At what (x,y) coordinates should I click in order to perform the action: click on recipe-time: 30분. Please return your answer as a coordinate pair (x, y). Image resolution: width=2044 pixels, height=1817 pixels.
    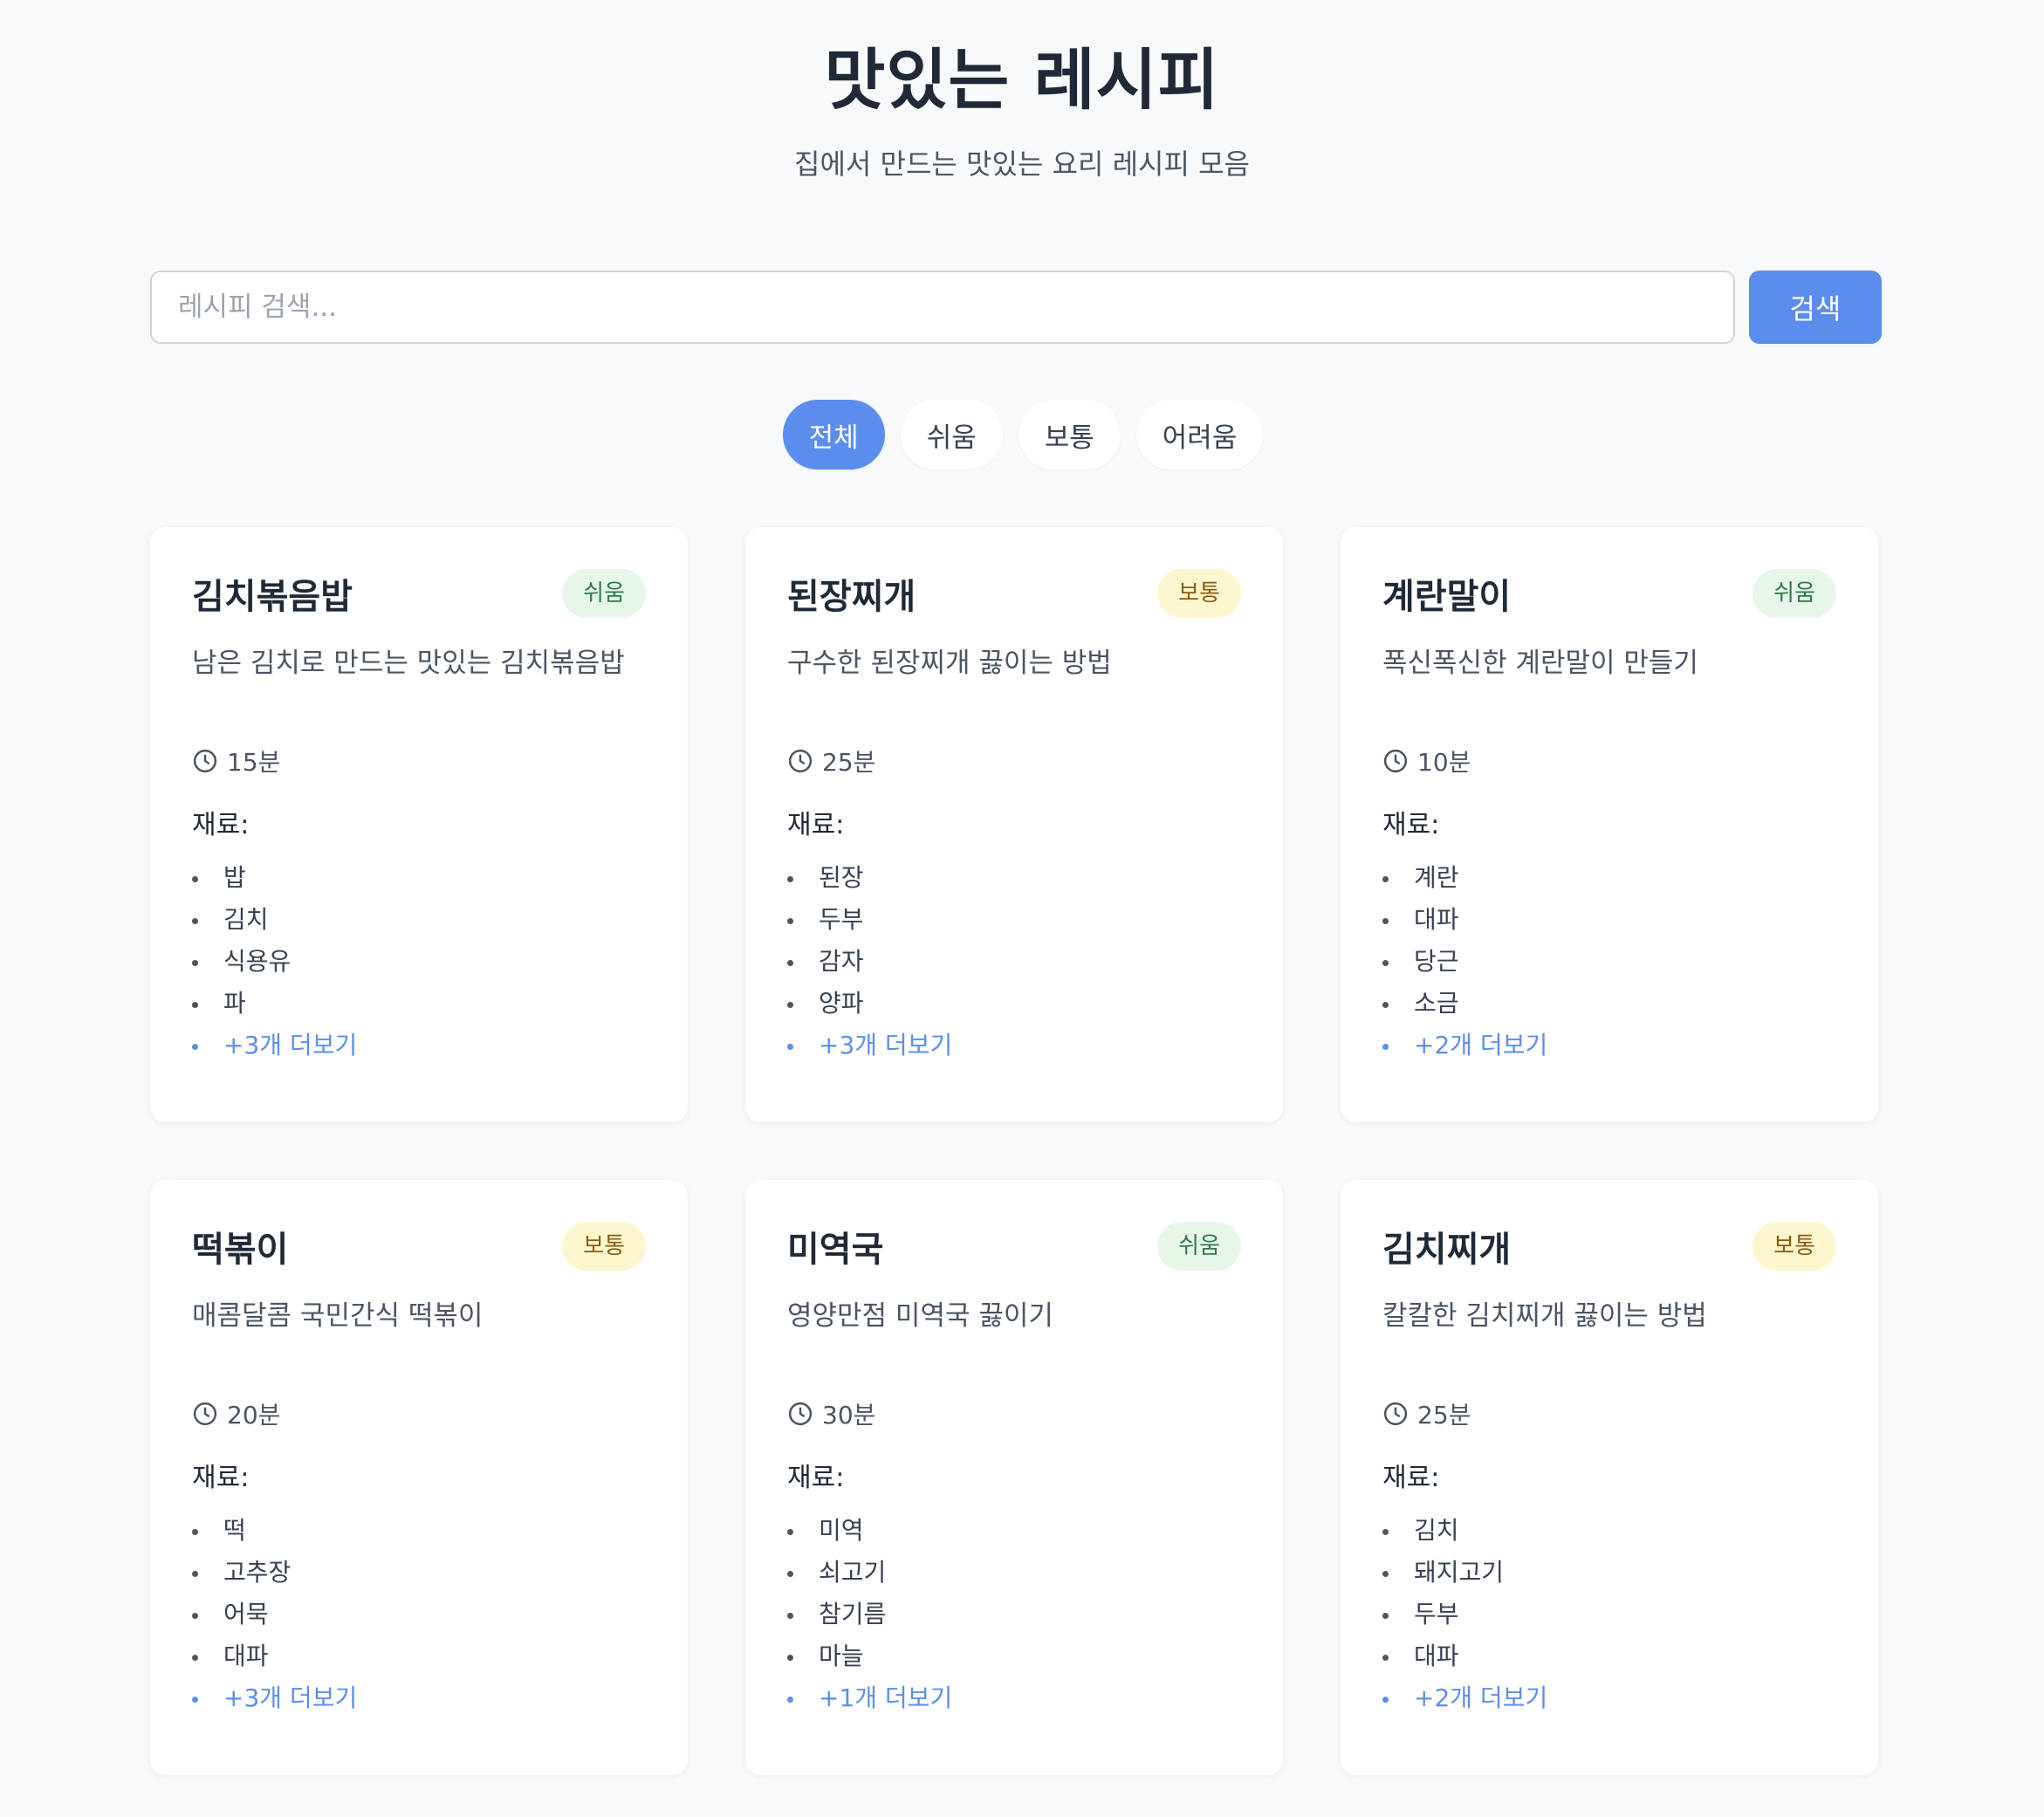
    Looking at the image, I should click on (1014, 1413).